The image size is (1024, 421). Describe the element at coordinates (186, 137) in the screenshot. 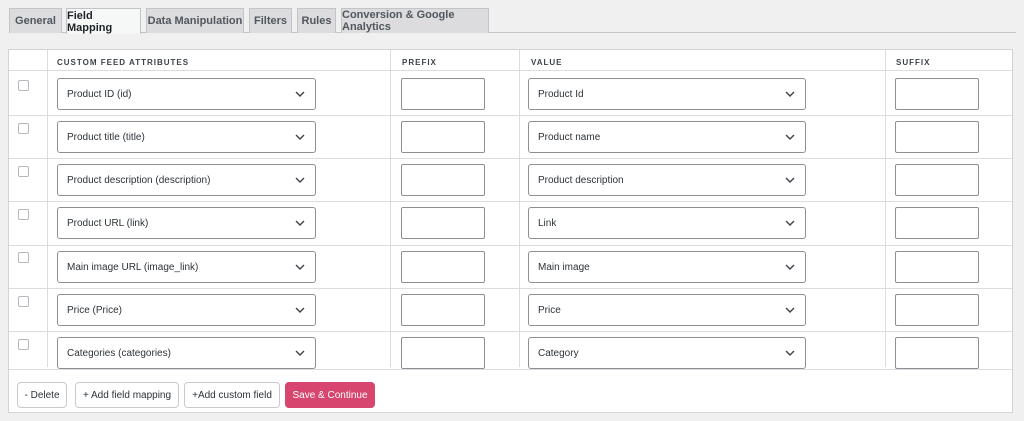

I see `attribute-select: Product title (title)` at that location.